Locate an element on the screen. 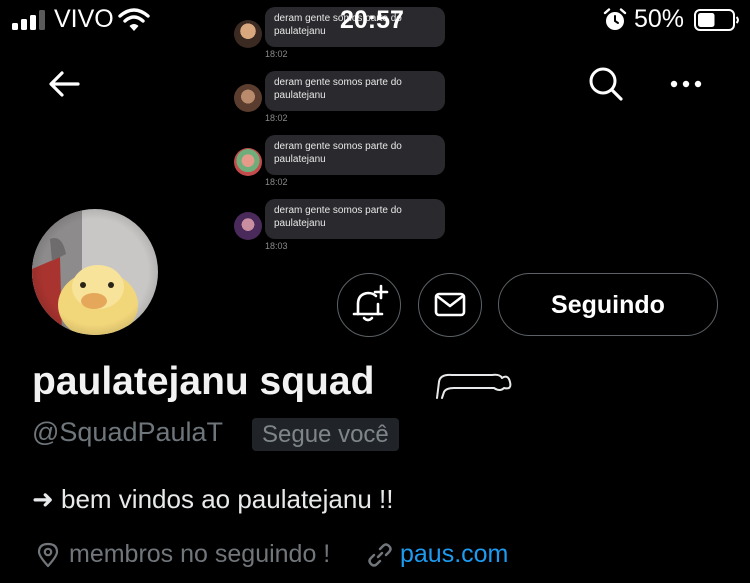  wifi-icon is located at coordinates (134, 19).